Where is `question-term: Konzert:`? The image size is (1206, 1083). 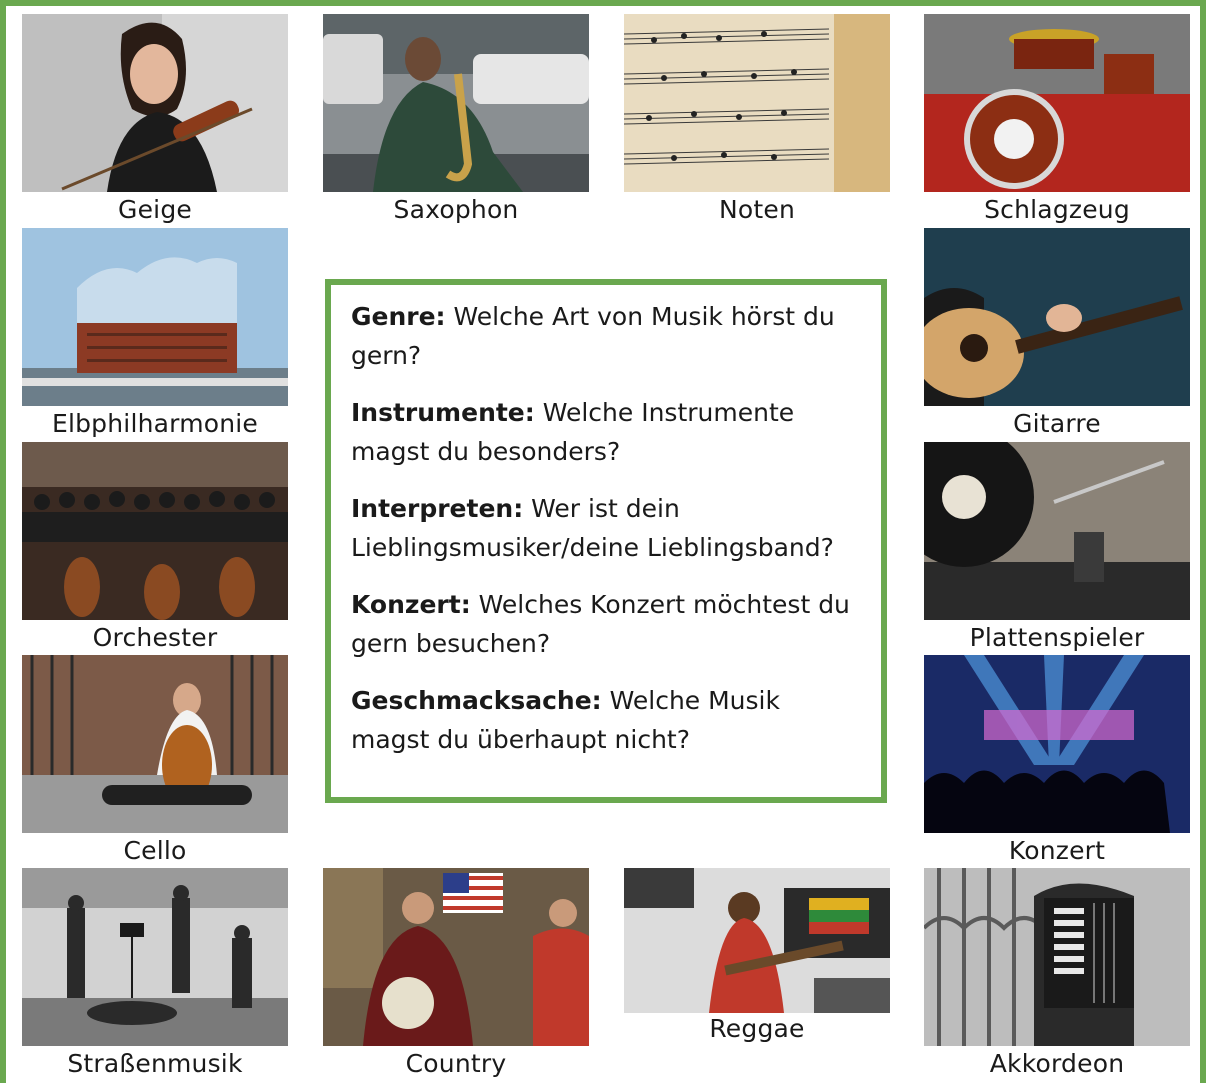 question-term: Konzert: is located at coordinates (411, 604).